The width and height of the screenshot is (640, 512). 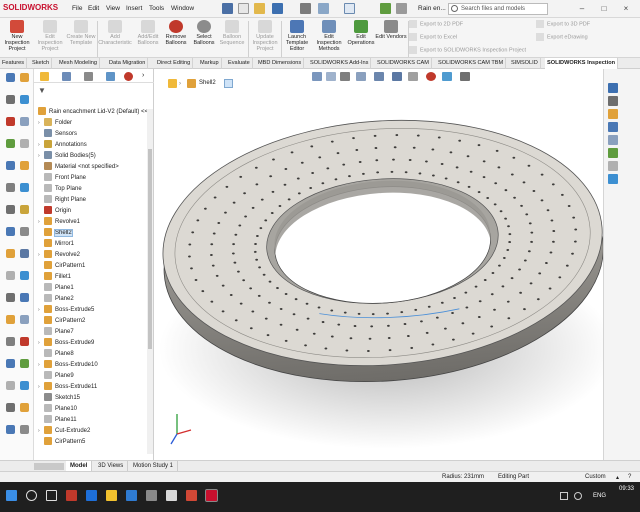 I want to click on export-3d-pdf-button: Export to 3D PDF, so click(x=563, y=24).